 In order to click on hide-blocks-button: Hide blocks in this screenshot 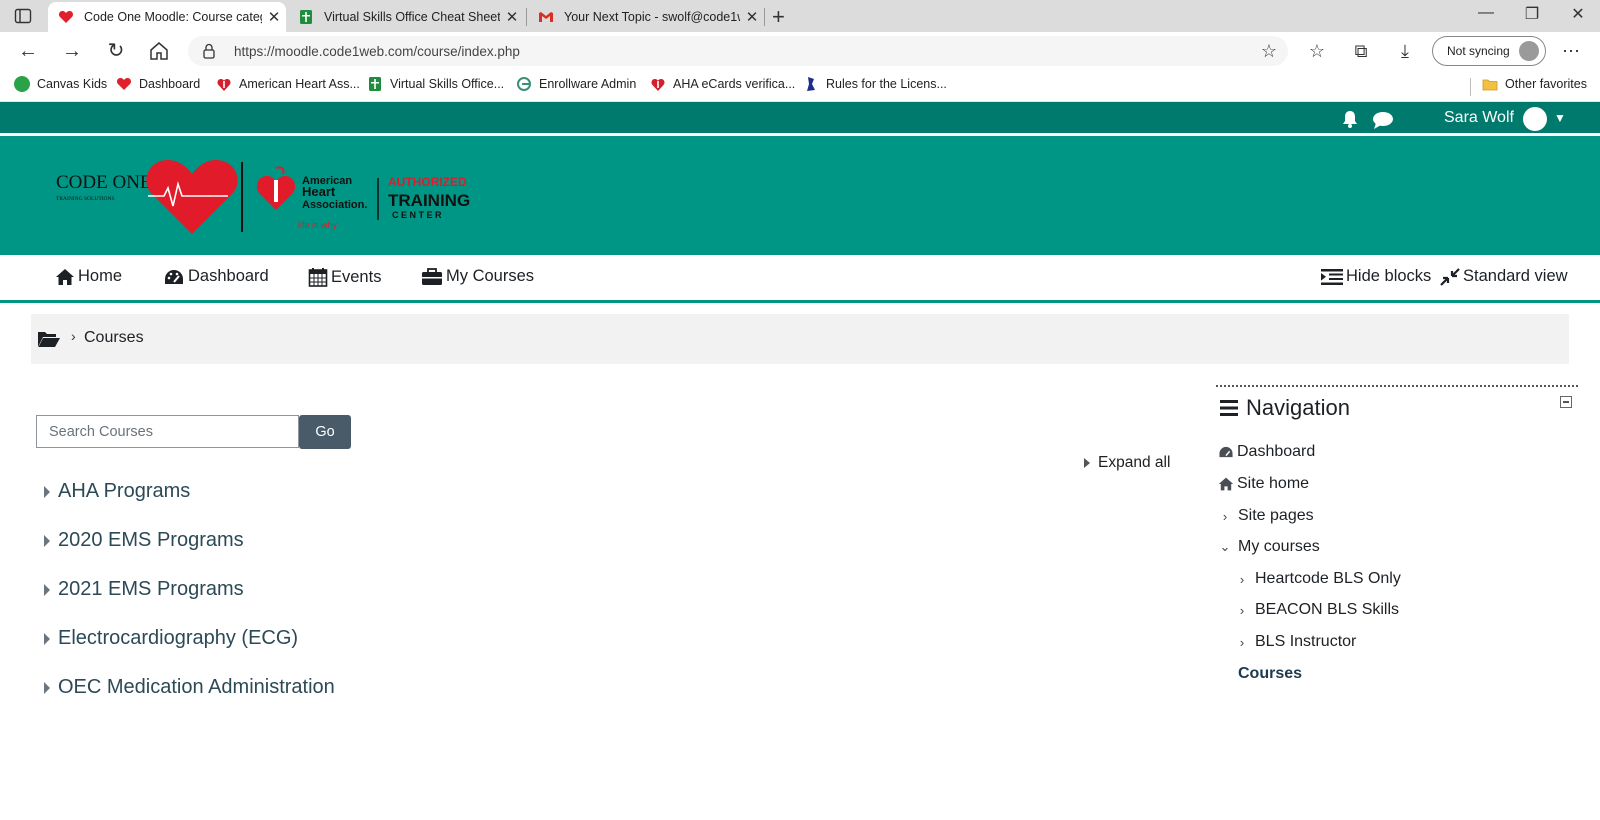, I will do `click(1376, 276)`.